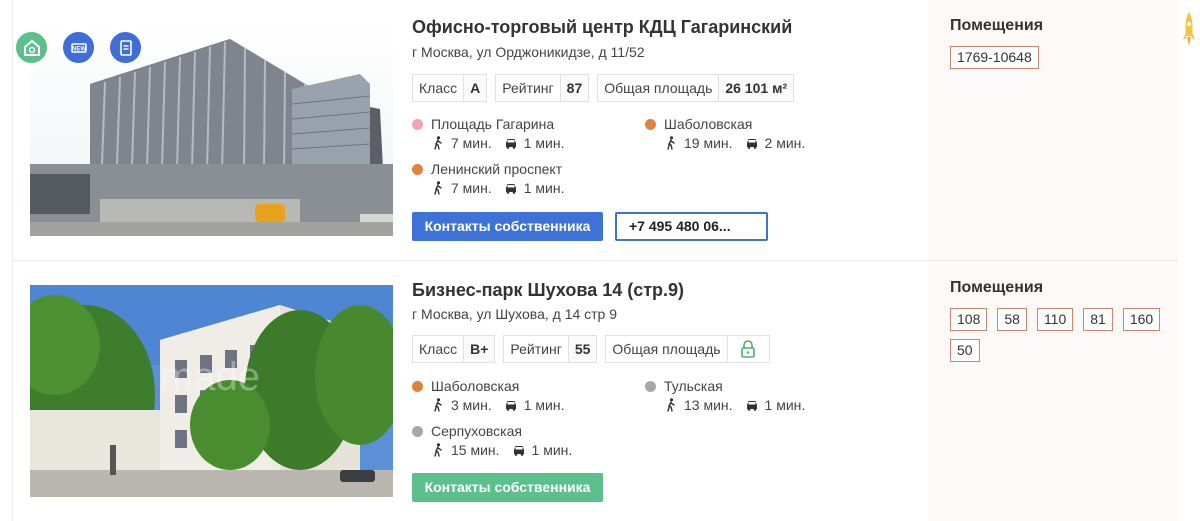 This screenshot has width=1200, height=521. What do you see at coordinates (1188, 35) in the screenshot?
I see `rocket-icon` at bounding box center [1188, 35].